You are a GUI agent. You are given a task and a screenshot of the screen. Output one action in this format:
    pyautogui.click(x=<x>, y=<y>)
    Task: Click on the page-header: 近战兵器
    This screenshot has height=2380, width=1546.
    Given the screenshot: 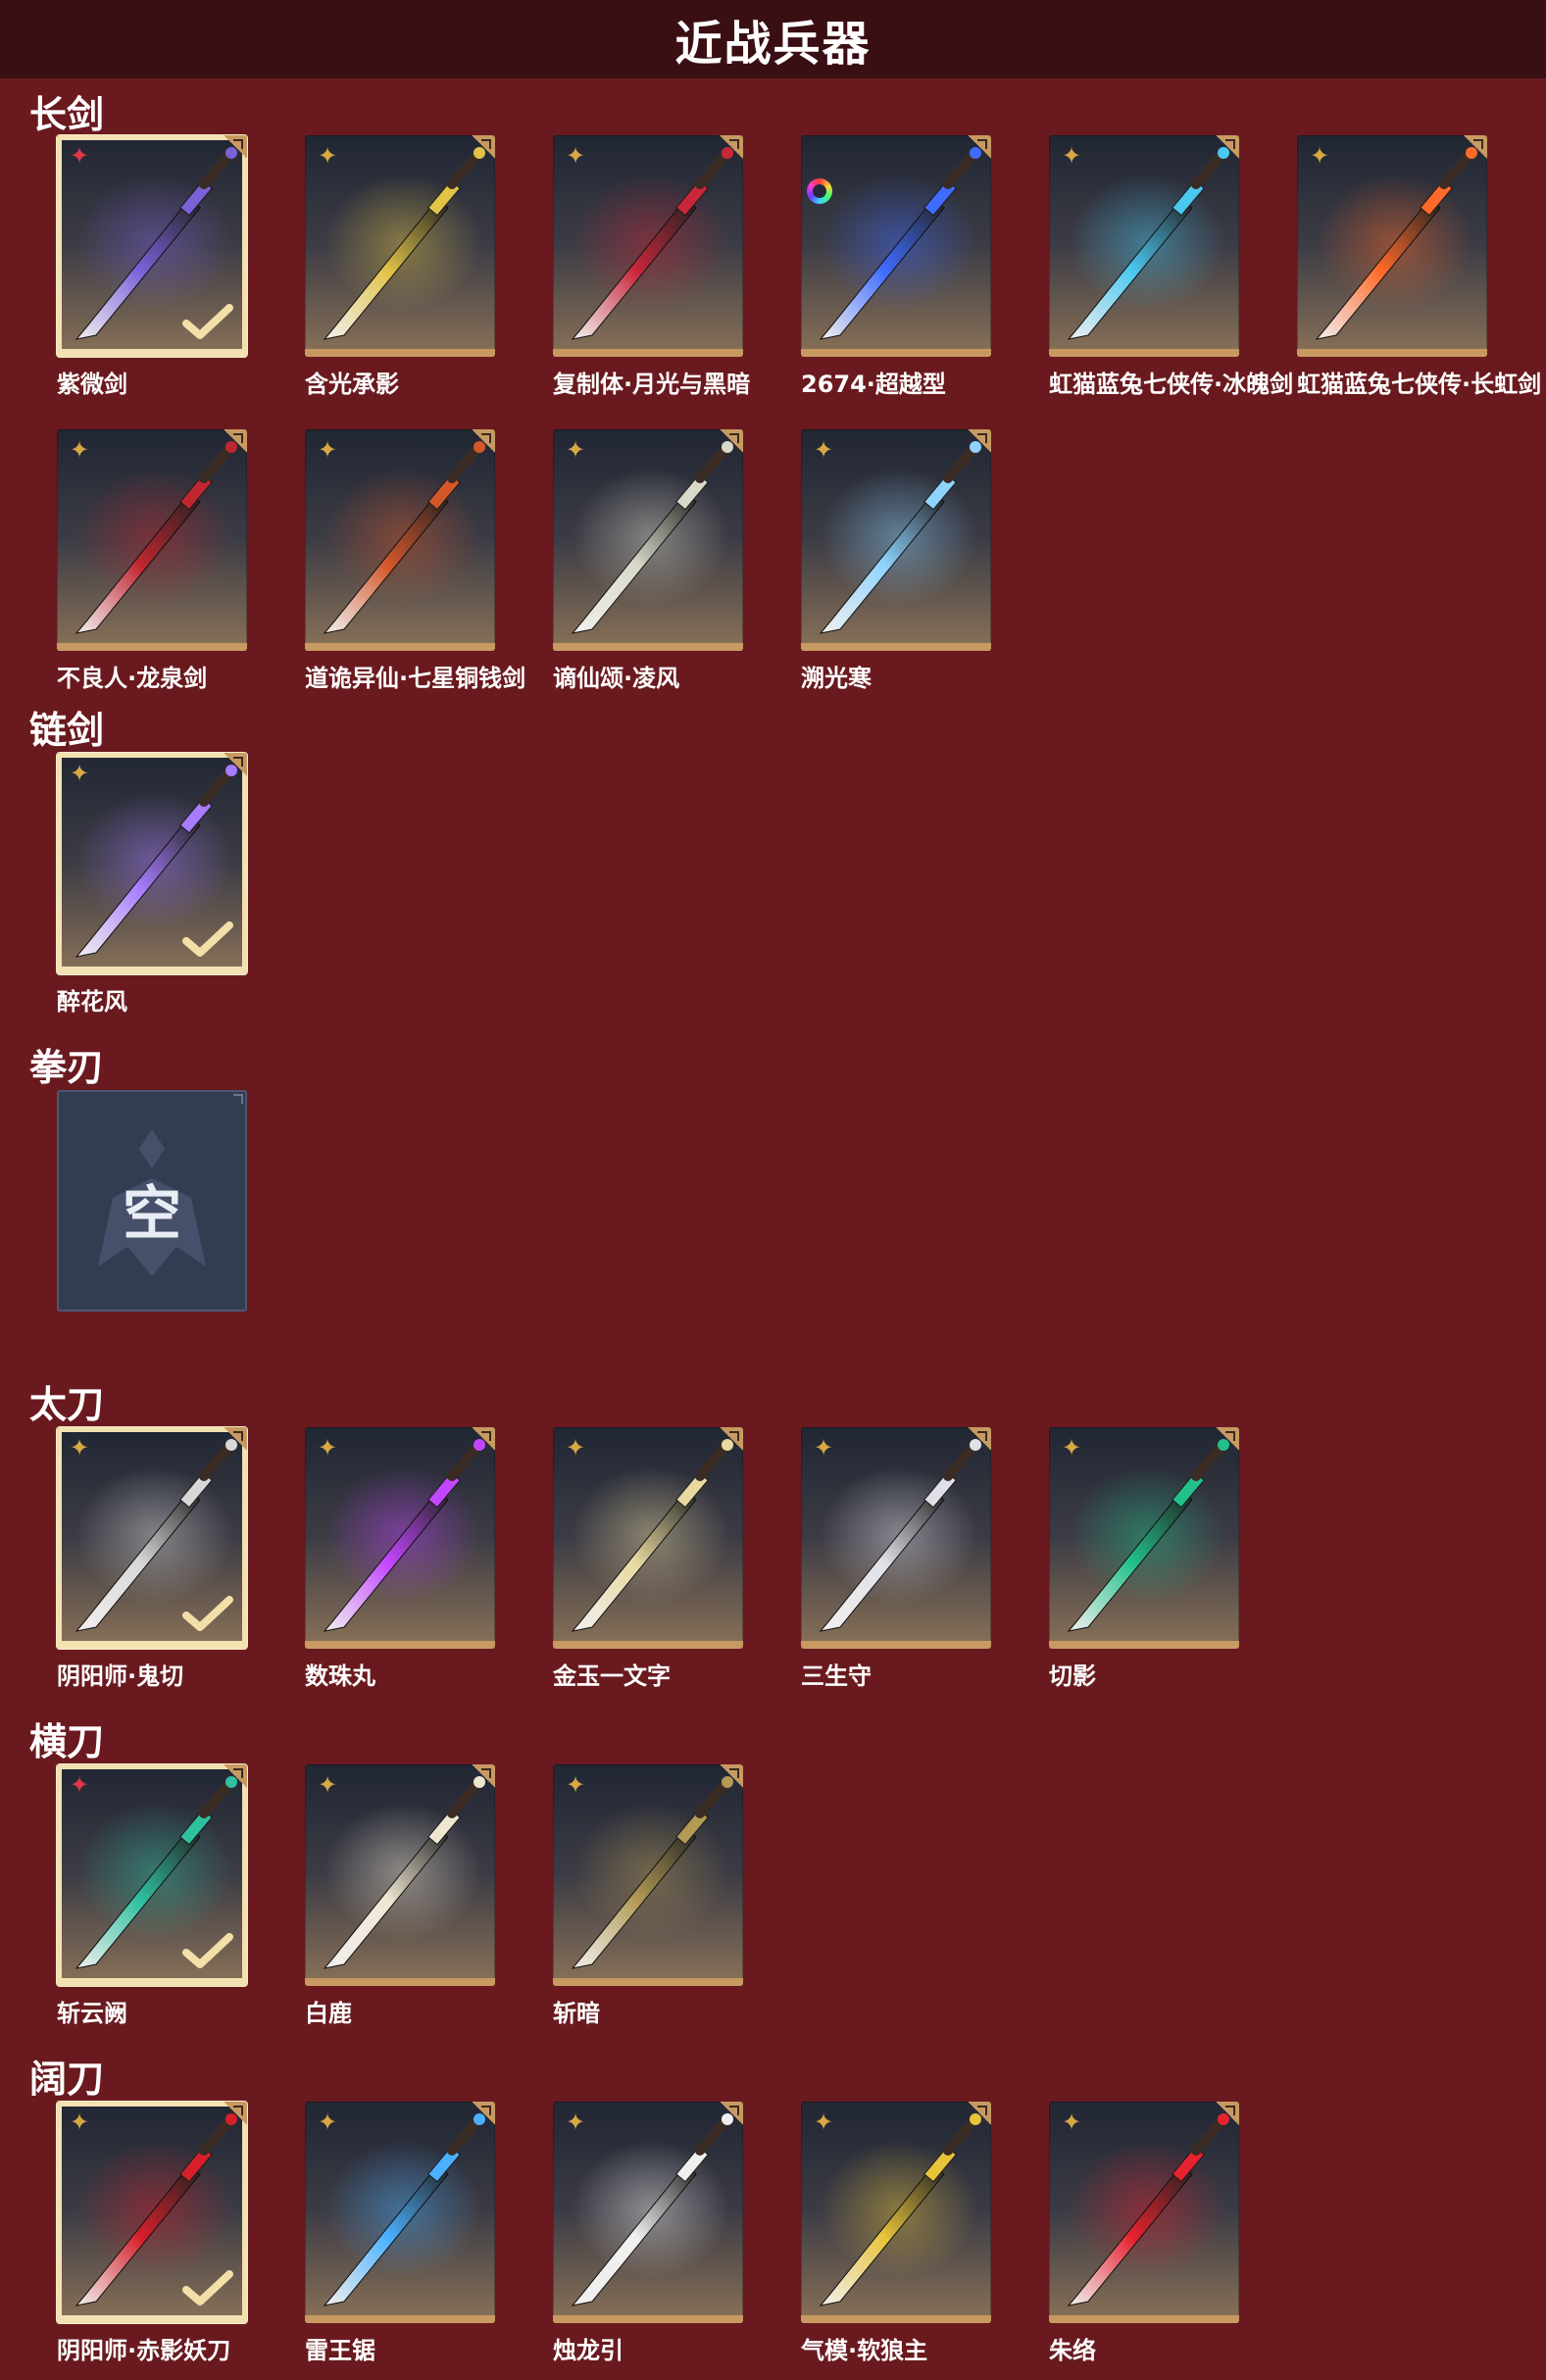 What is the action you would take?
    pyautogui.click(x=773, y=39)
    